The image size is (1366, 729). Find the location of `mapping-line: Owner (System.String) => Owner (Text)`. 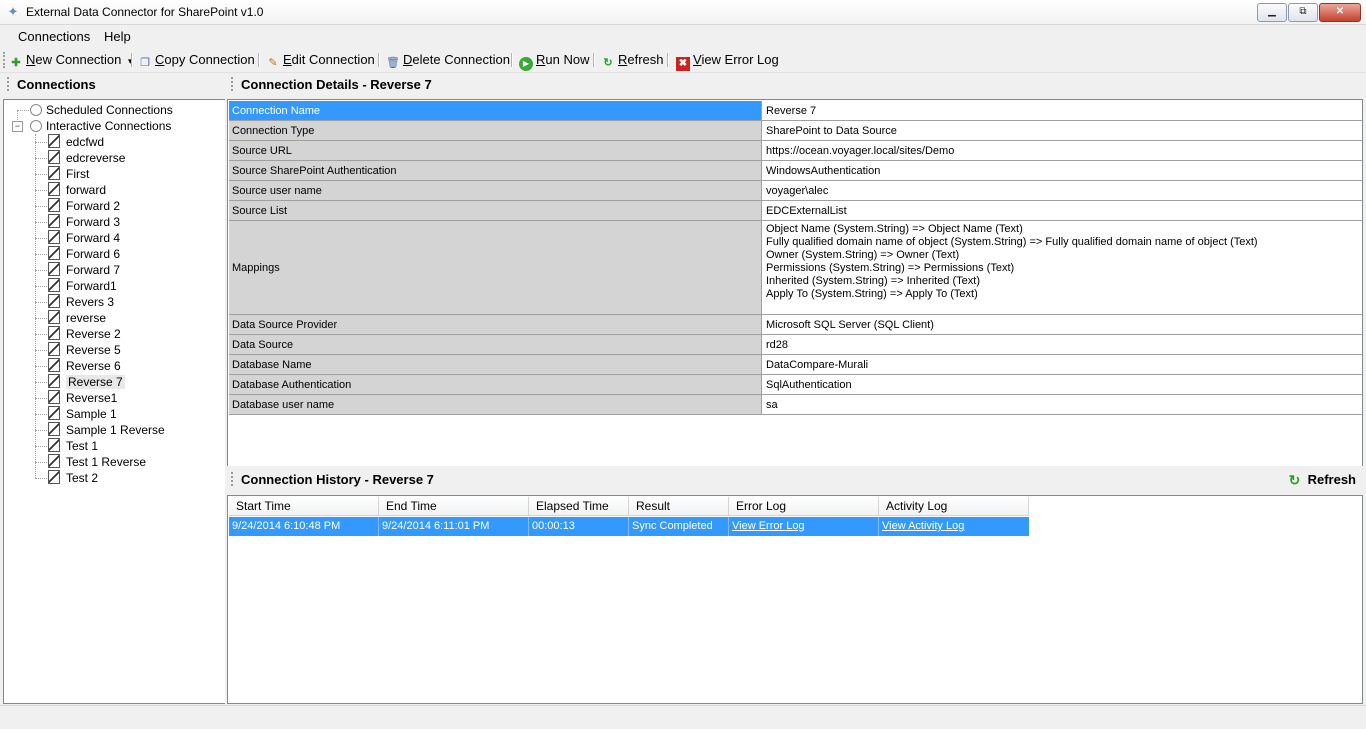

mapping-line: Owner (System.String) => Owner (Text) is located at coordinates (863, 255).